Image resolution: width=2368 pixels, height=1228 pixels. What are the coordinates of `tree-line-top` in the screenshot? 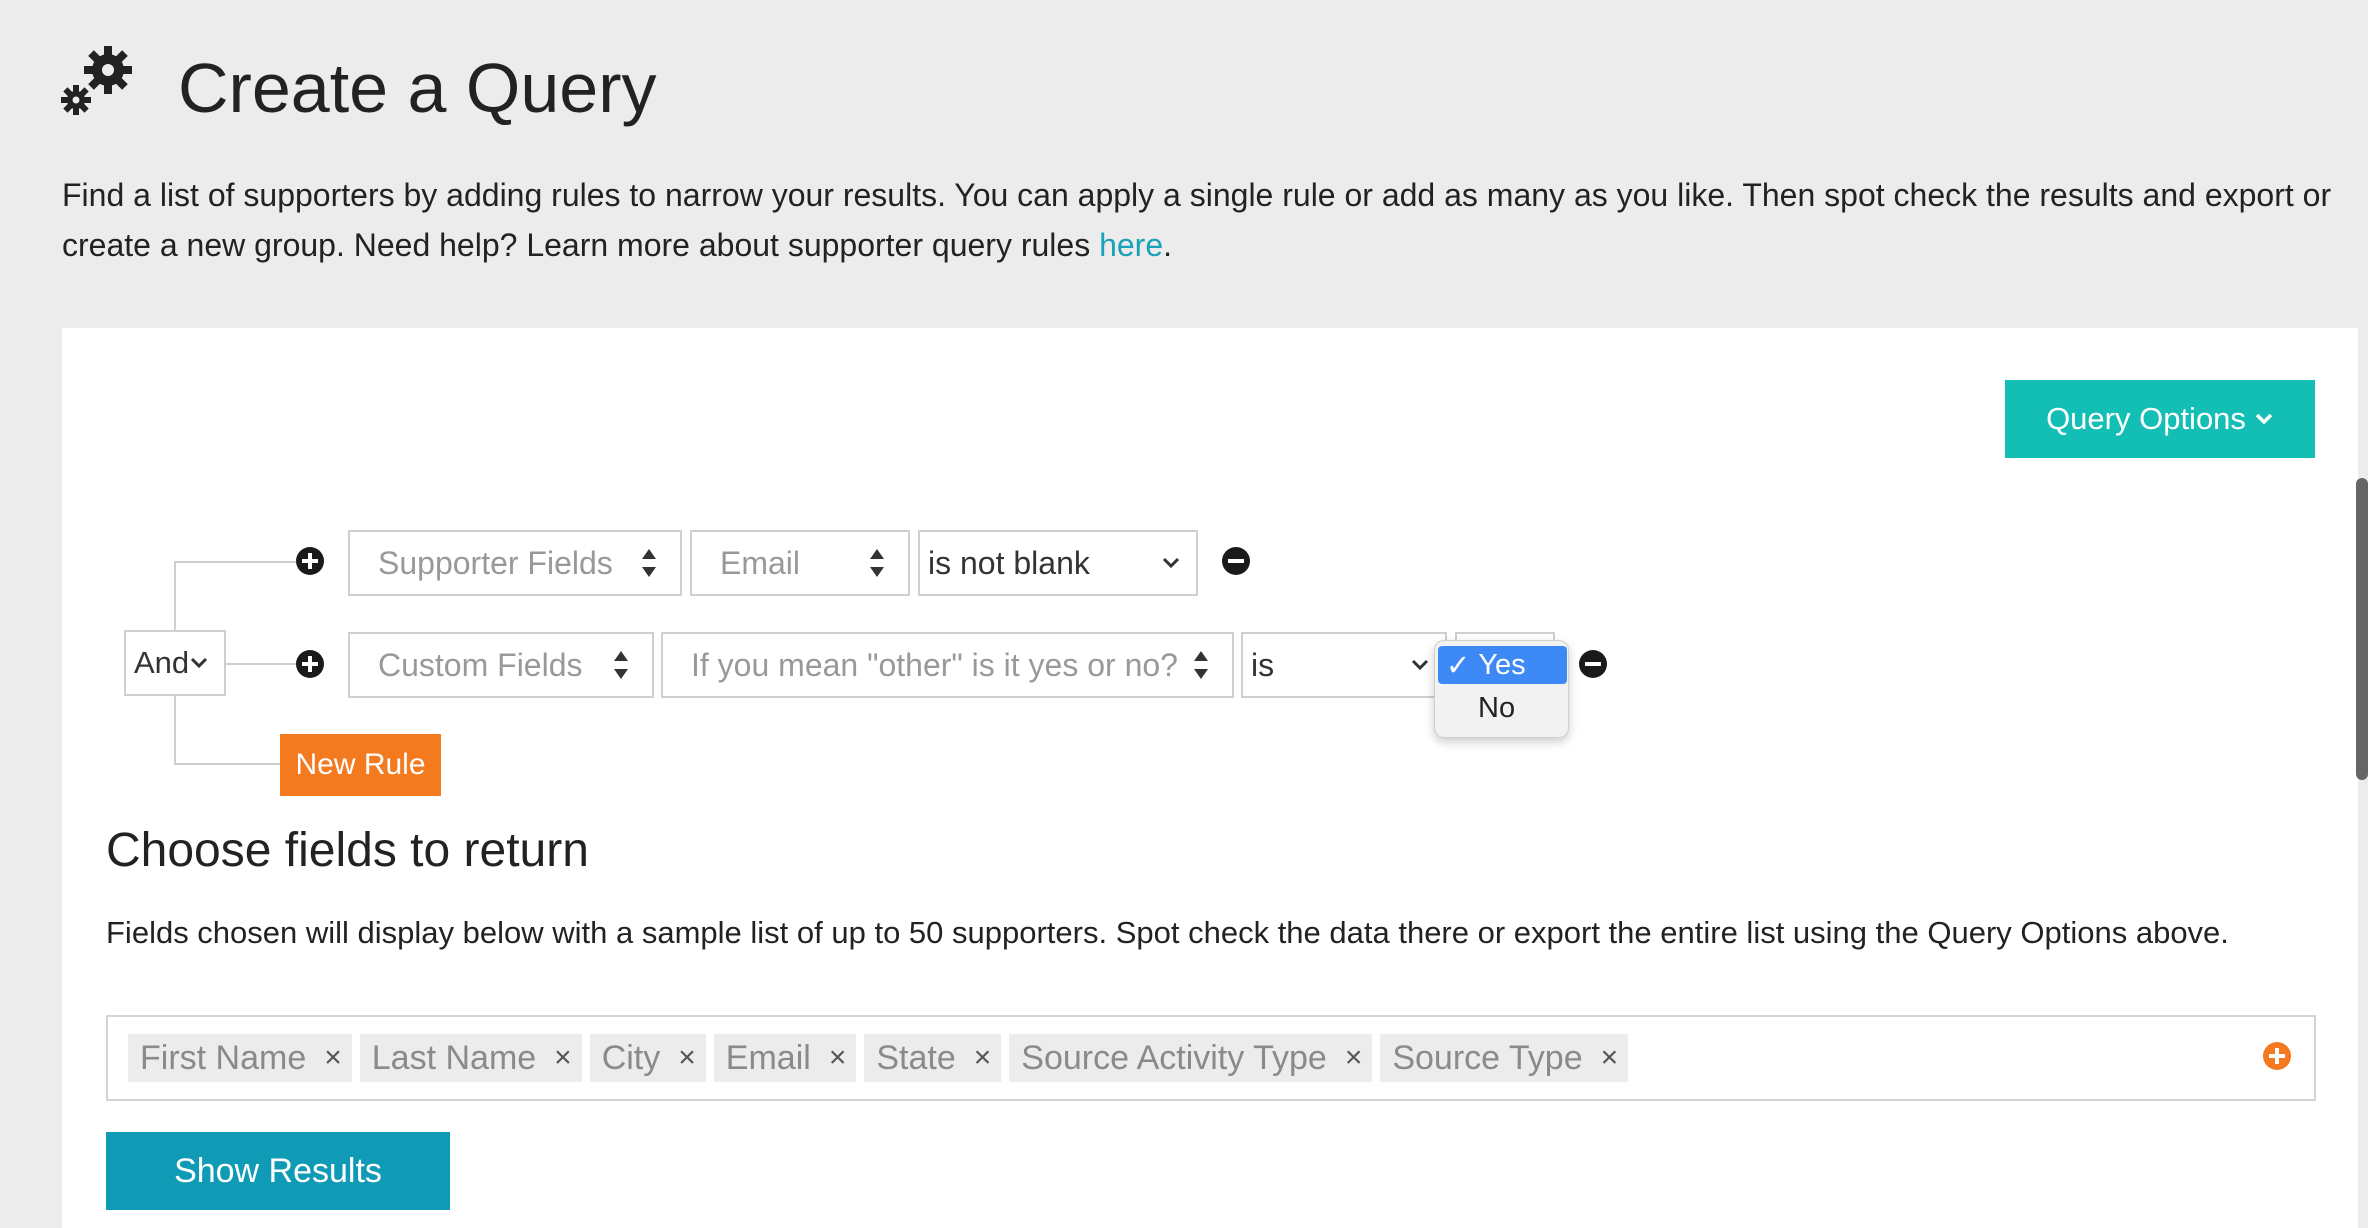 It's located at (235, 562).